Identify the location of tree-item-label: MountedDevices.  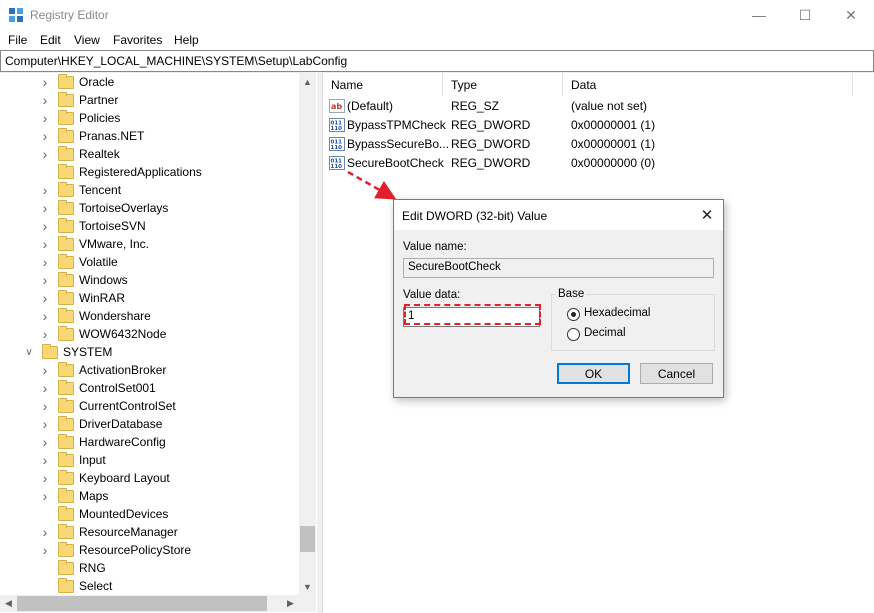
(124, 514).